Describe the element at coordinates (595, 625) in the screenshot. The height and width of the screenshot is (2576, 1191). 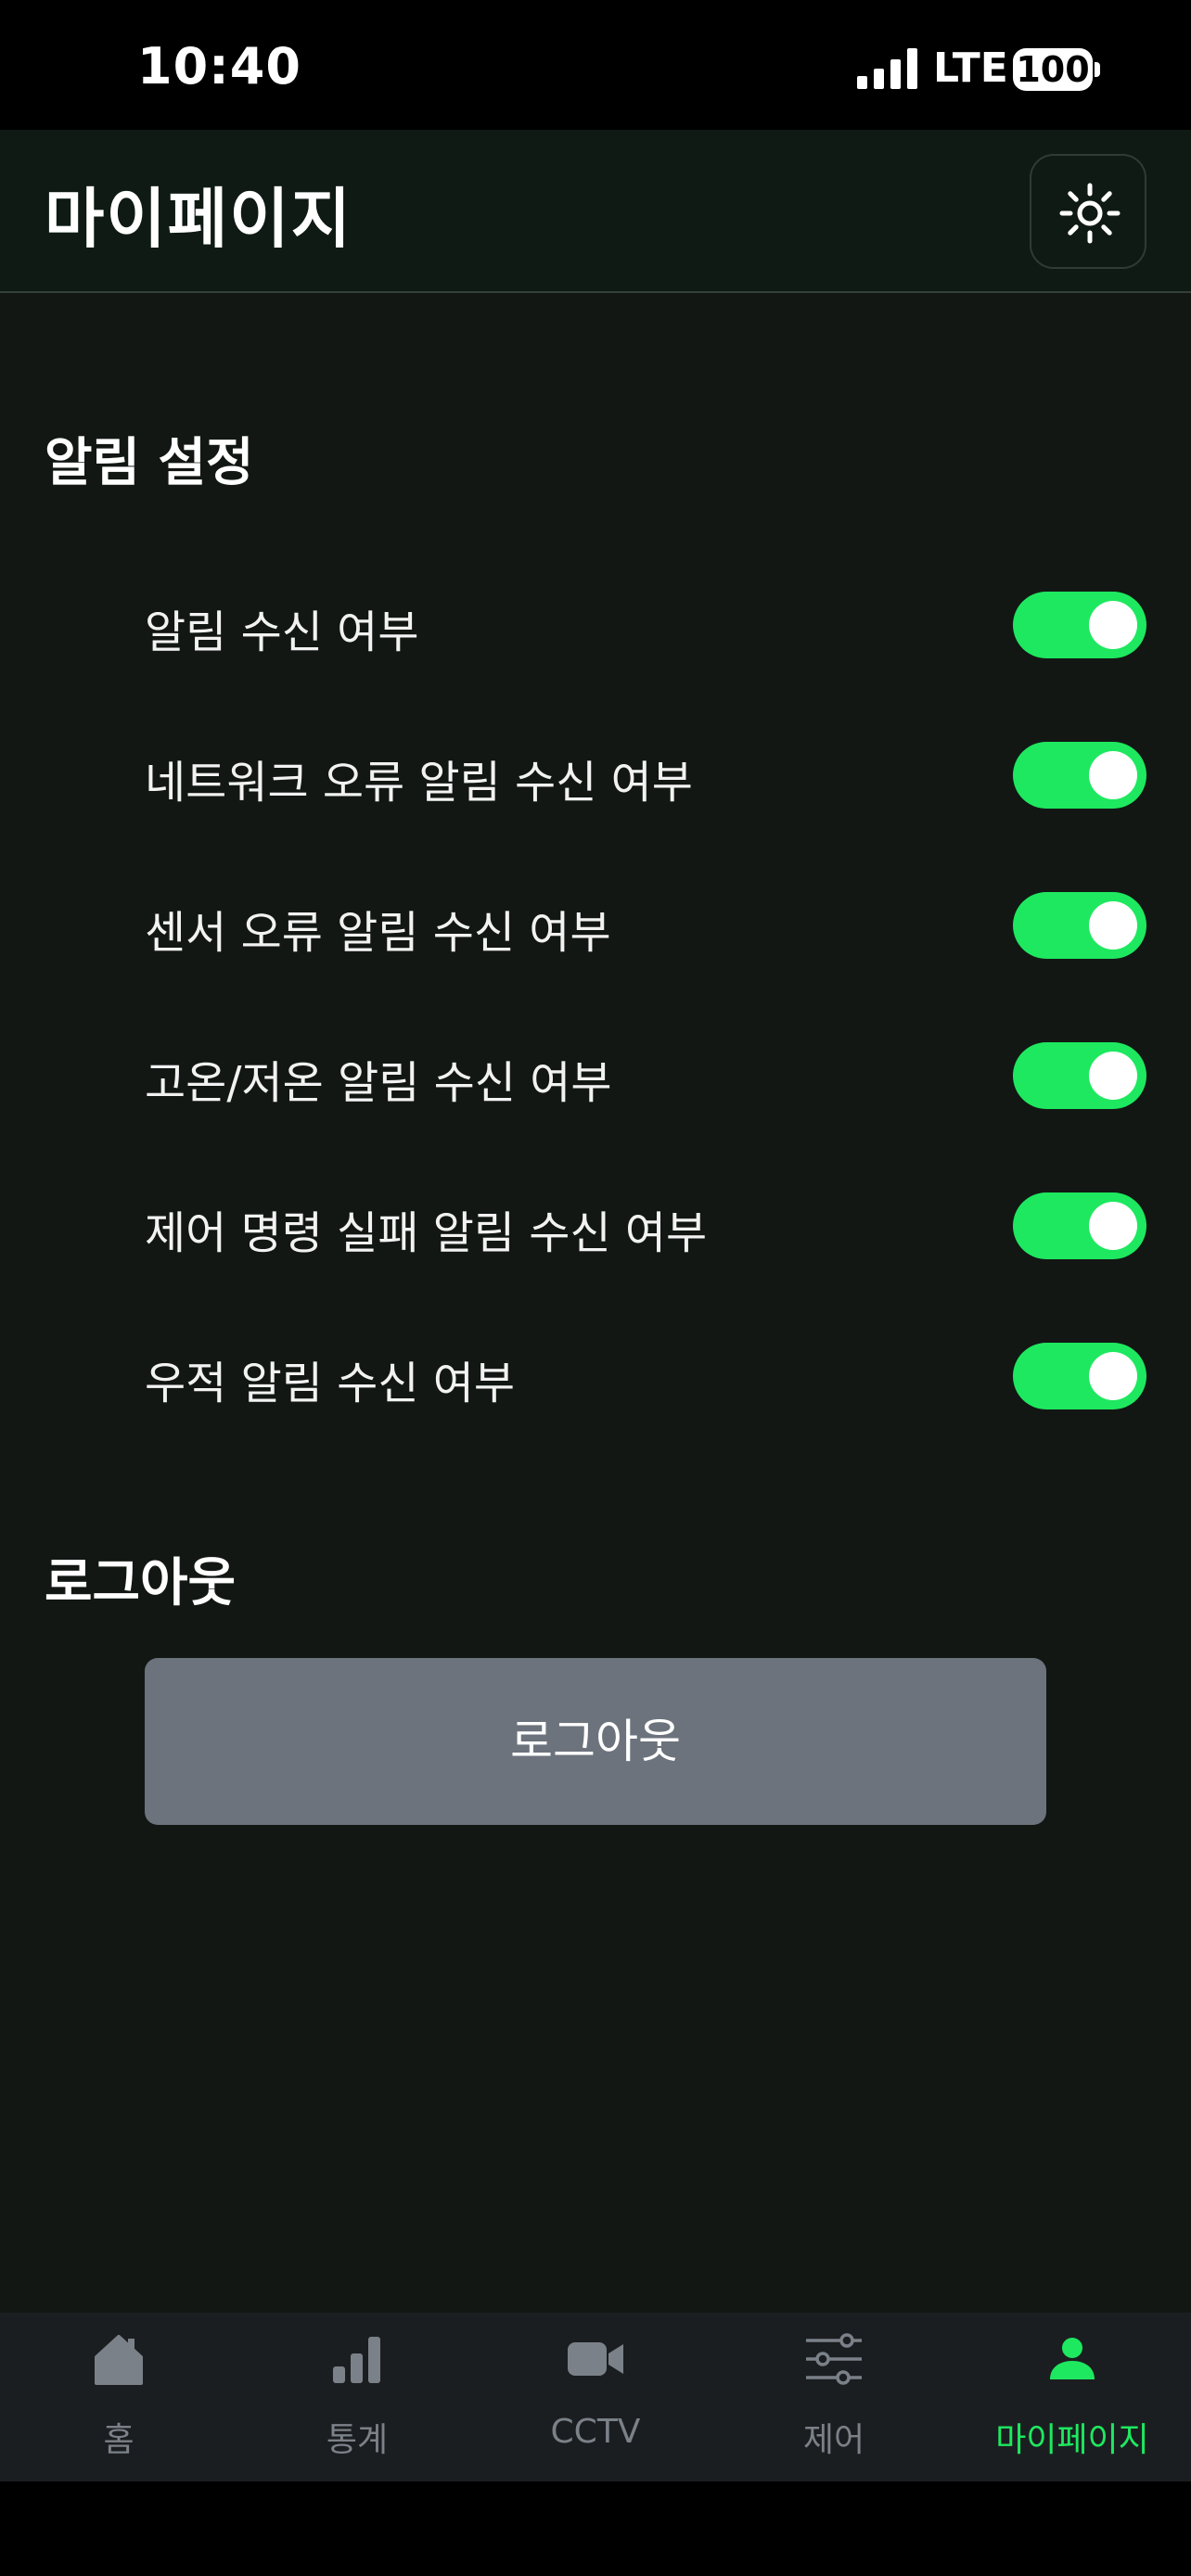
I see `setting-row-notifications: 알림 수신 여부` at that location.